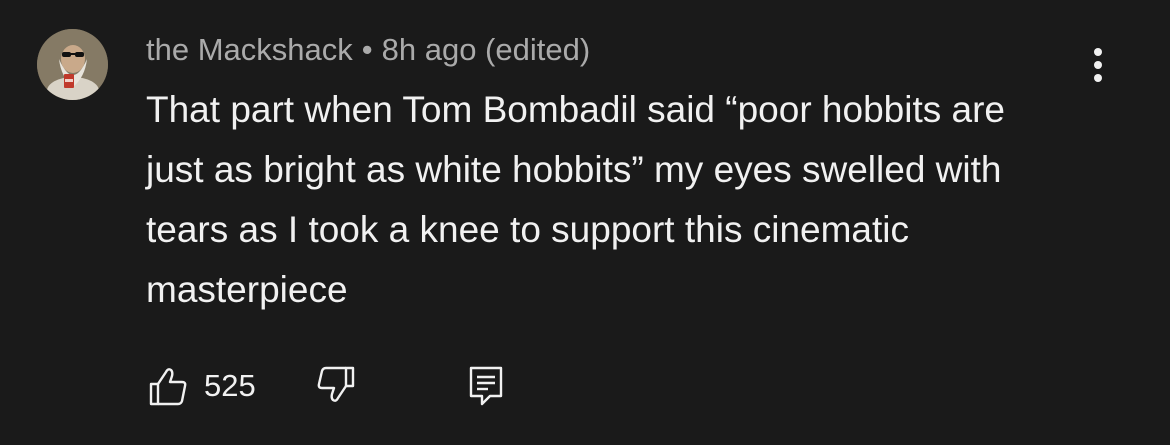  I want to click on more-vertical-icon, so click(1098, 52).